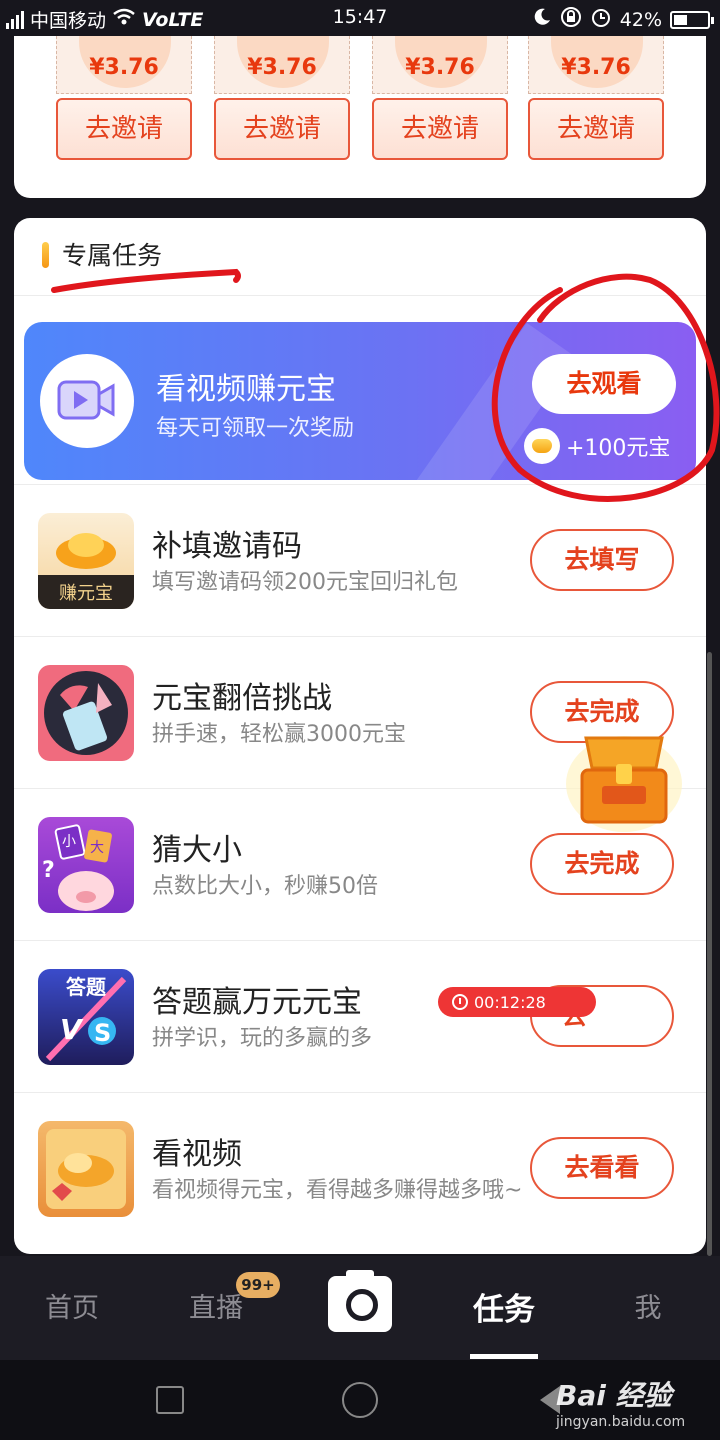 This screenshot has height=1440, width=720. I want to click on gold-ingot-icon, so click(542, 446).